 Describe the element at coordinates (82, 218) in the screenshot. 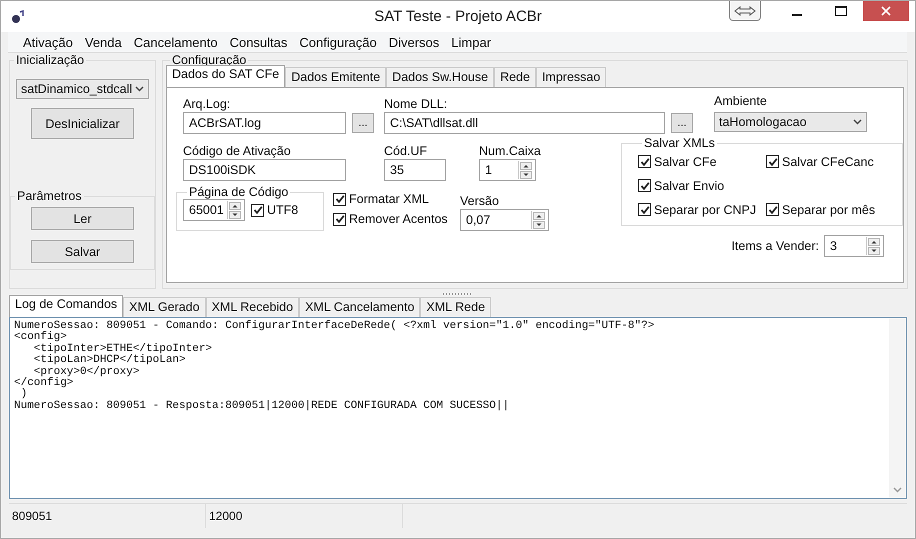

I see `parameters-button: Ler` at that location.